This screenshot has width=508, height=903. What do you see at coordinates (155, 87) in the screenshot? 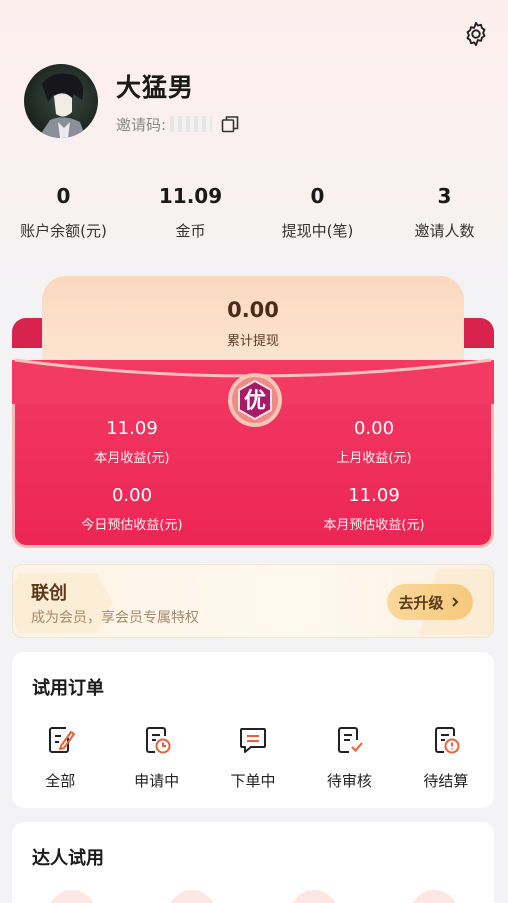
I see `username: 大猛男` at bounding box center [155, 87].